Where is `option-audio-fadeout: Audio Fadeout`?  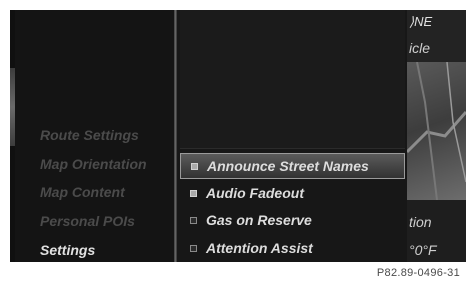
option-audio-fadeout: Audio Fadeout is located at coordinates (292, 194).